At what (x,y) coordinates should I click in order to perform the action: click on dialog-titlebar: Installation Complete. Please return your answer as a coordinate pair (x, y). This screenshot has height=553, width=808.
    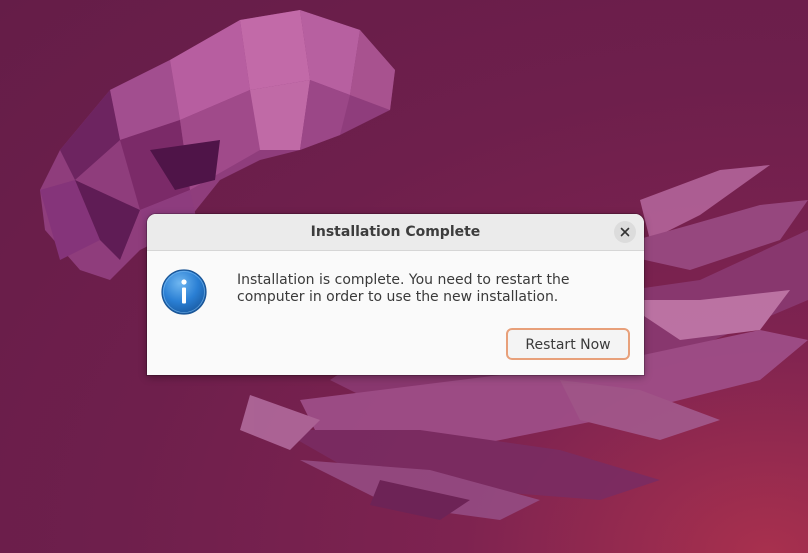
    Looking at the image, I should click on (395, 232).